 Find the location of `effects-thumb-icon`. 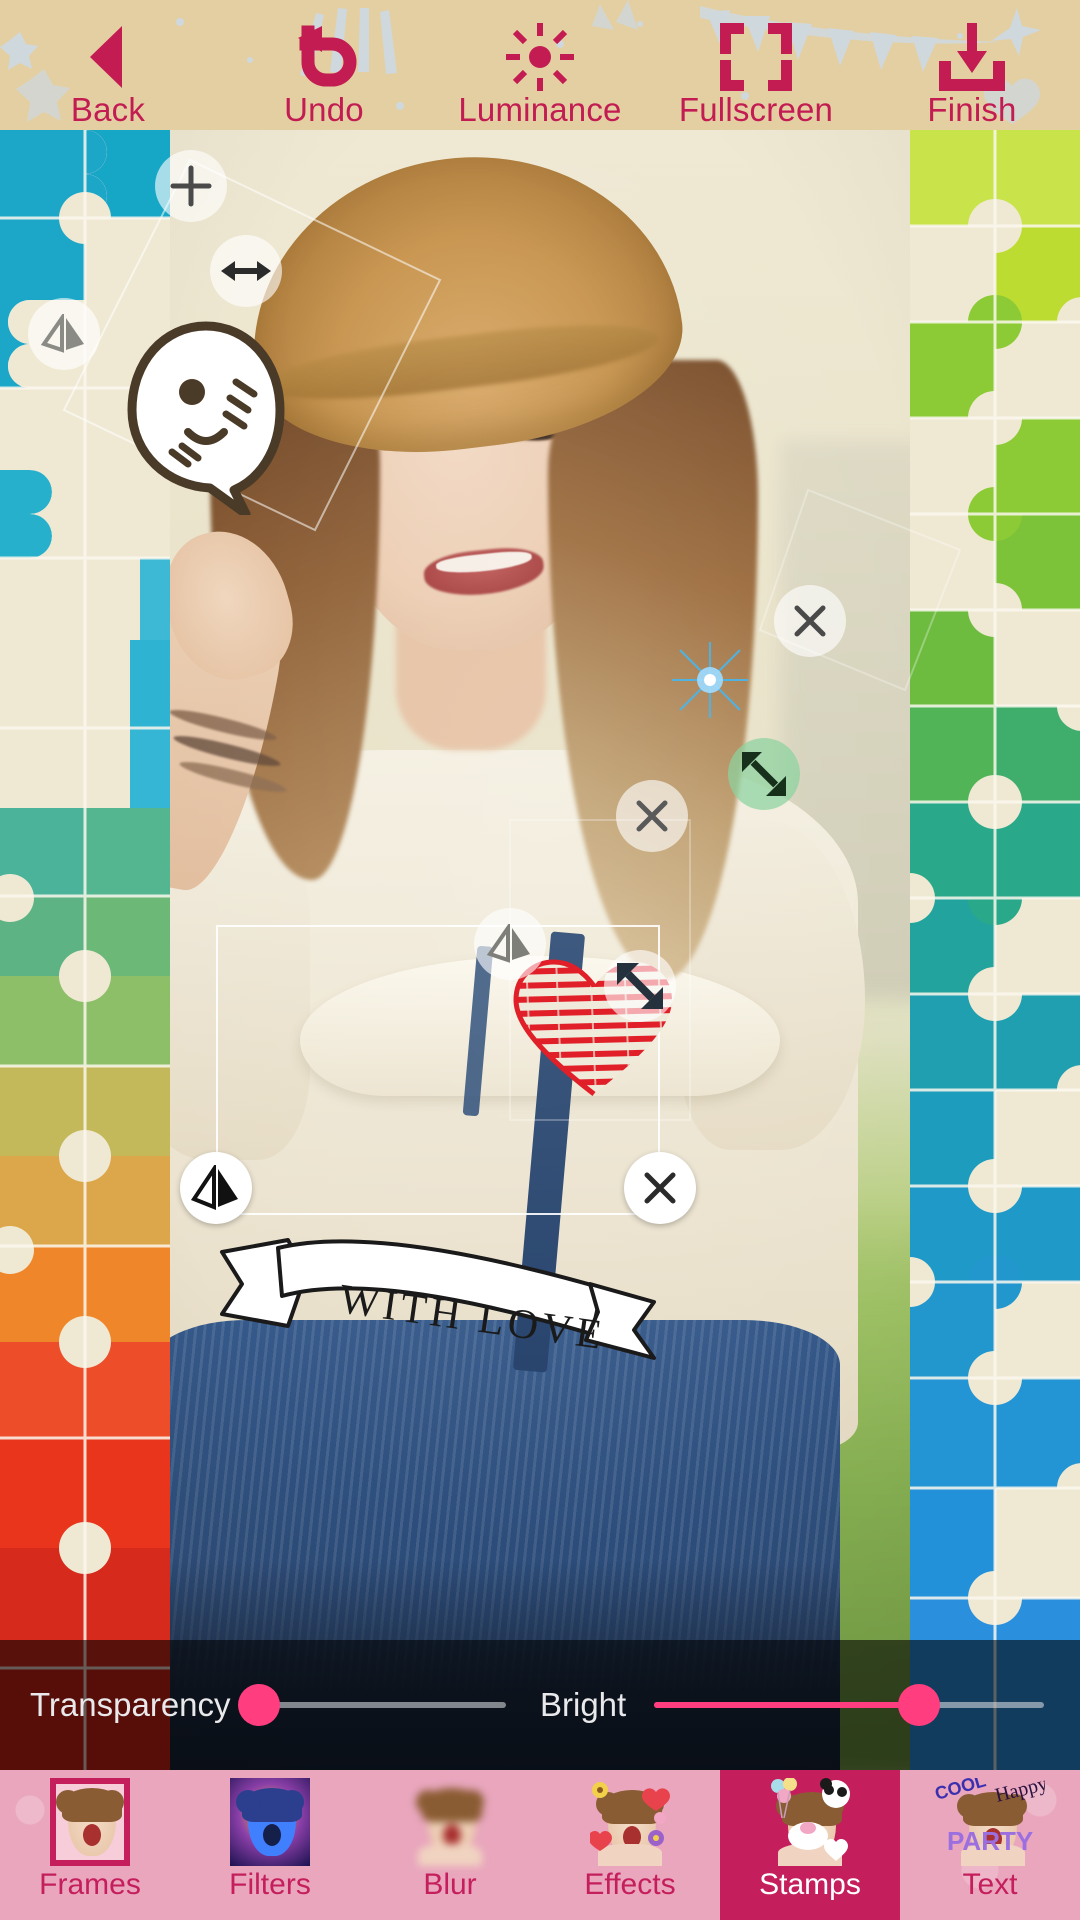

effects-thumb-icon is located at coordinates (630, 1822).